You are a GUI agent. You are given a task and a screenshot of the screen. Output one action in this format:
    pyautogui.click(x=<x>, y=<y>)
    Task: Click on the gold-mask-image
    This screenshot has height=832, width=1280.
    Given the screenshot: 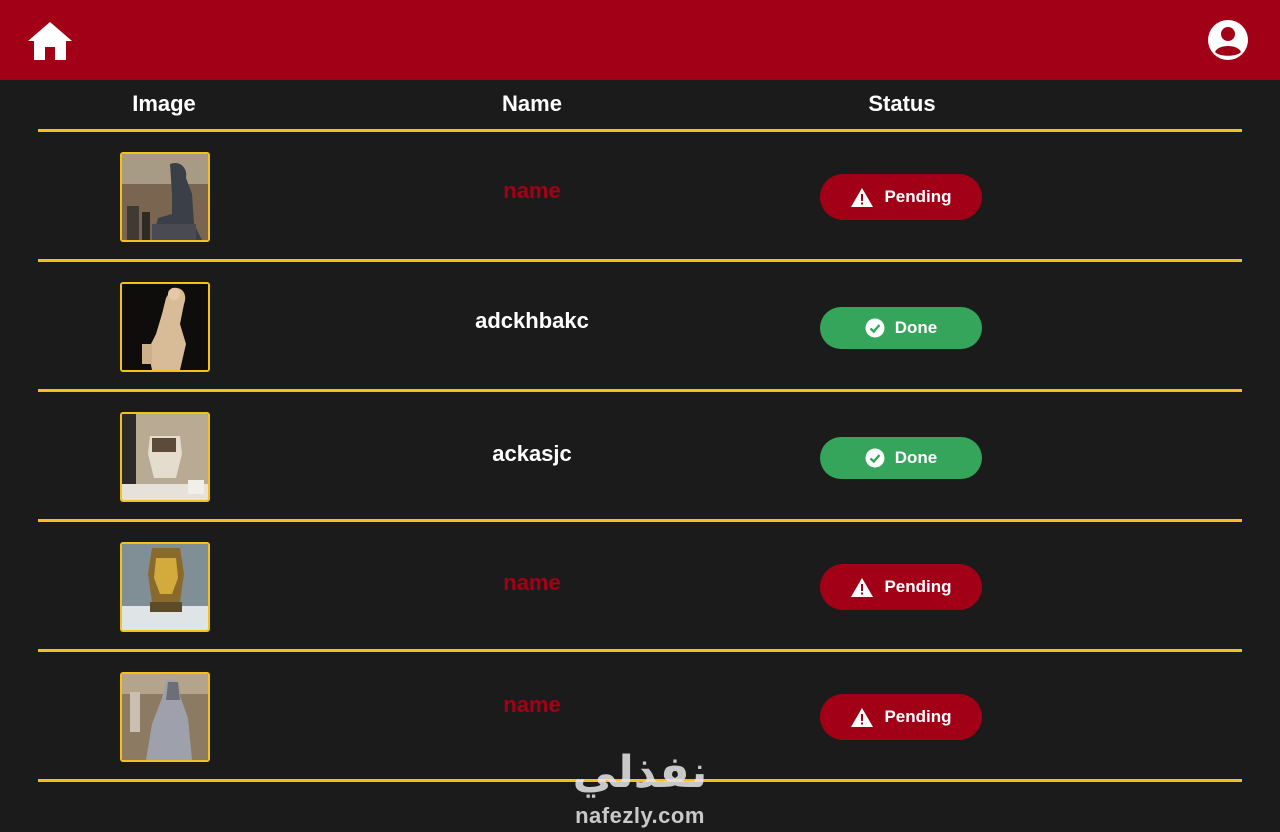 What is the action you would take?
    pyautogui.click(x=165, y=587)
    